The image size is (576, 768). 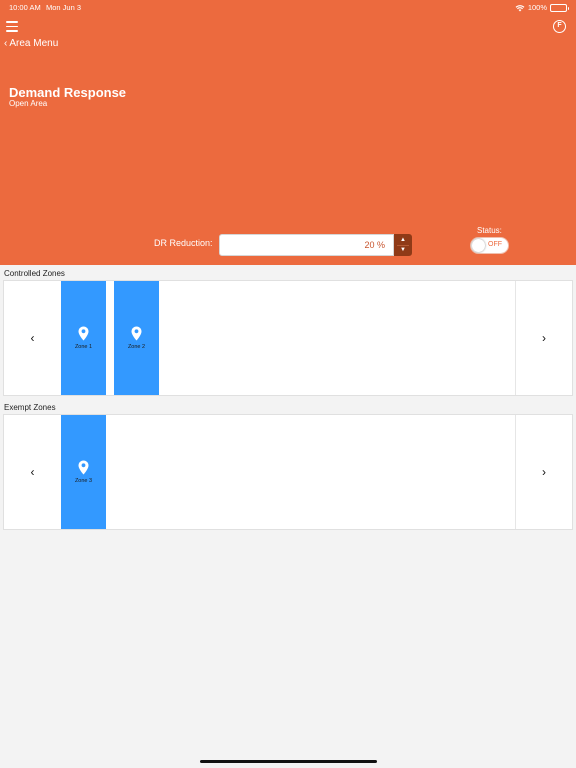 I want to click on status-toggle: OFF, so click(x=489, y=245).